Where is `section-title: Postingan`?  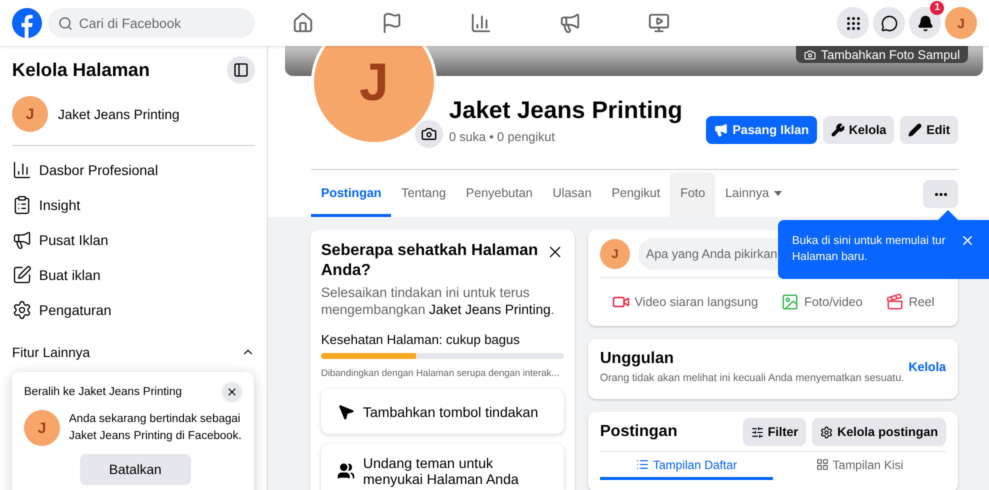 section-title: Postingan is located at coordinates (639, 432).